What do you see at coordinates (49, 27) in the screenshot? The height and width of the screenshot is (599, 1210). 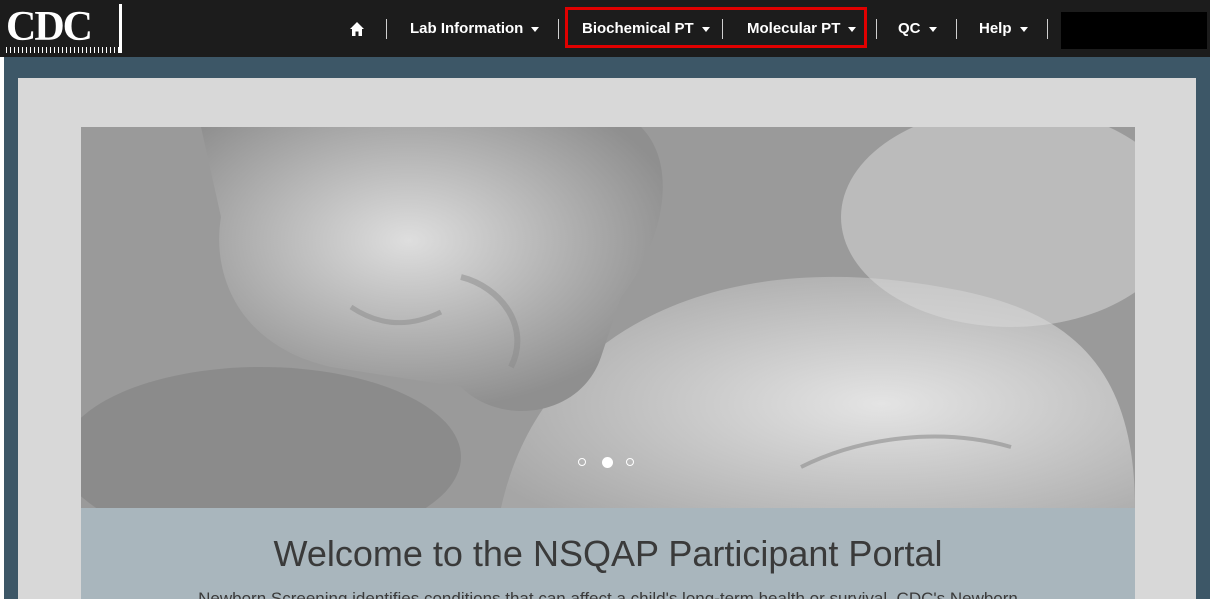 I see `logo-text: CDC` at bounding box center [49, 27].